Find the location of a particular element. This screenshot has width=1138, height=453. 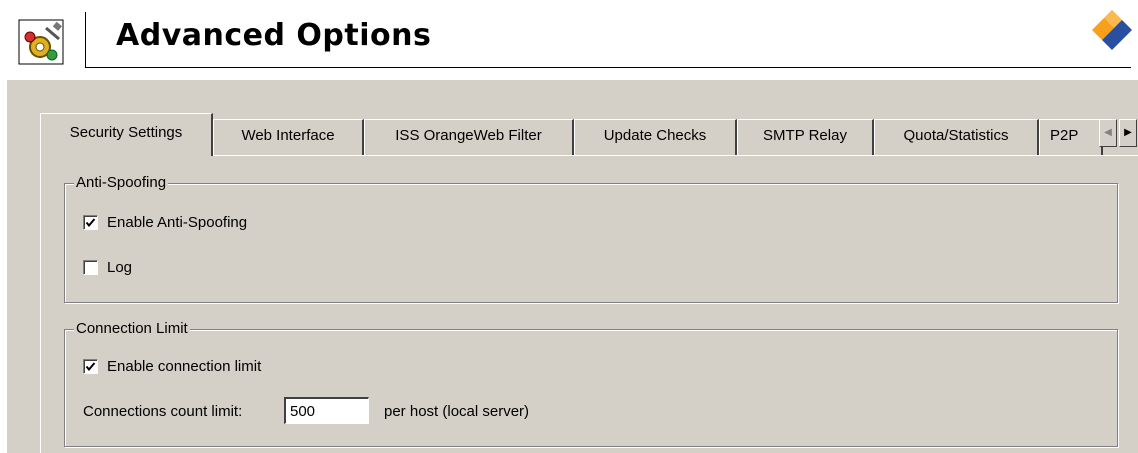

tab-scroll-buttons: ◀ ▶ is located at coordinates (1118, 134).